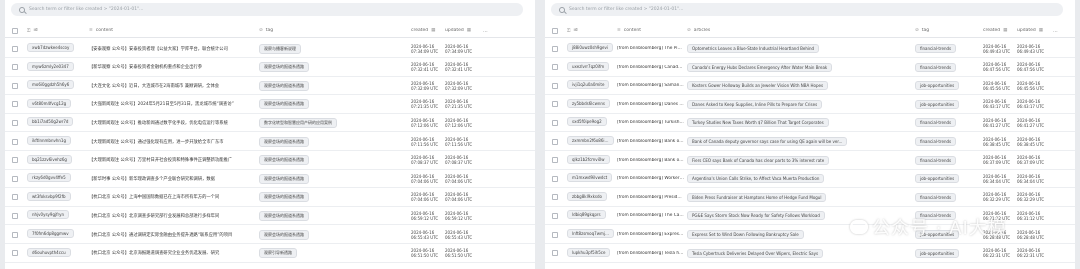 Image resolution: width=1080 pixels, height=269 pixels. I want to click on id-badge: zy5bbds6lcwnns, so click(588, 103).